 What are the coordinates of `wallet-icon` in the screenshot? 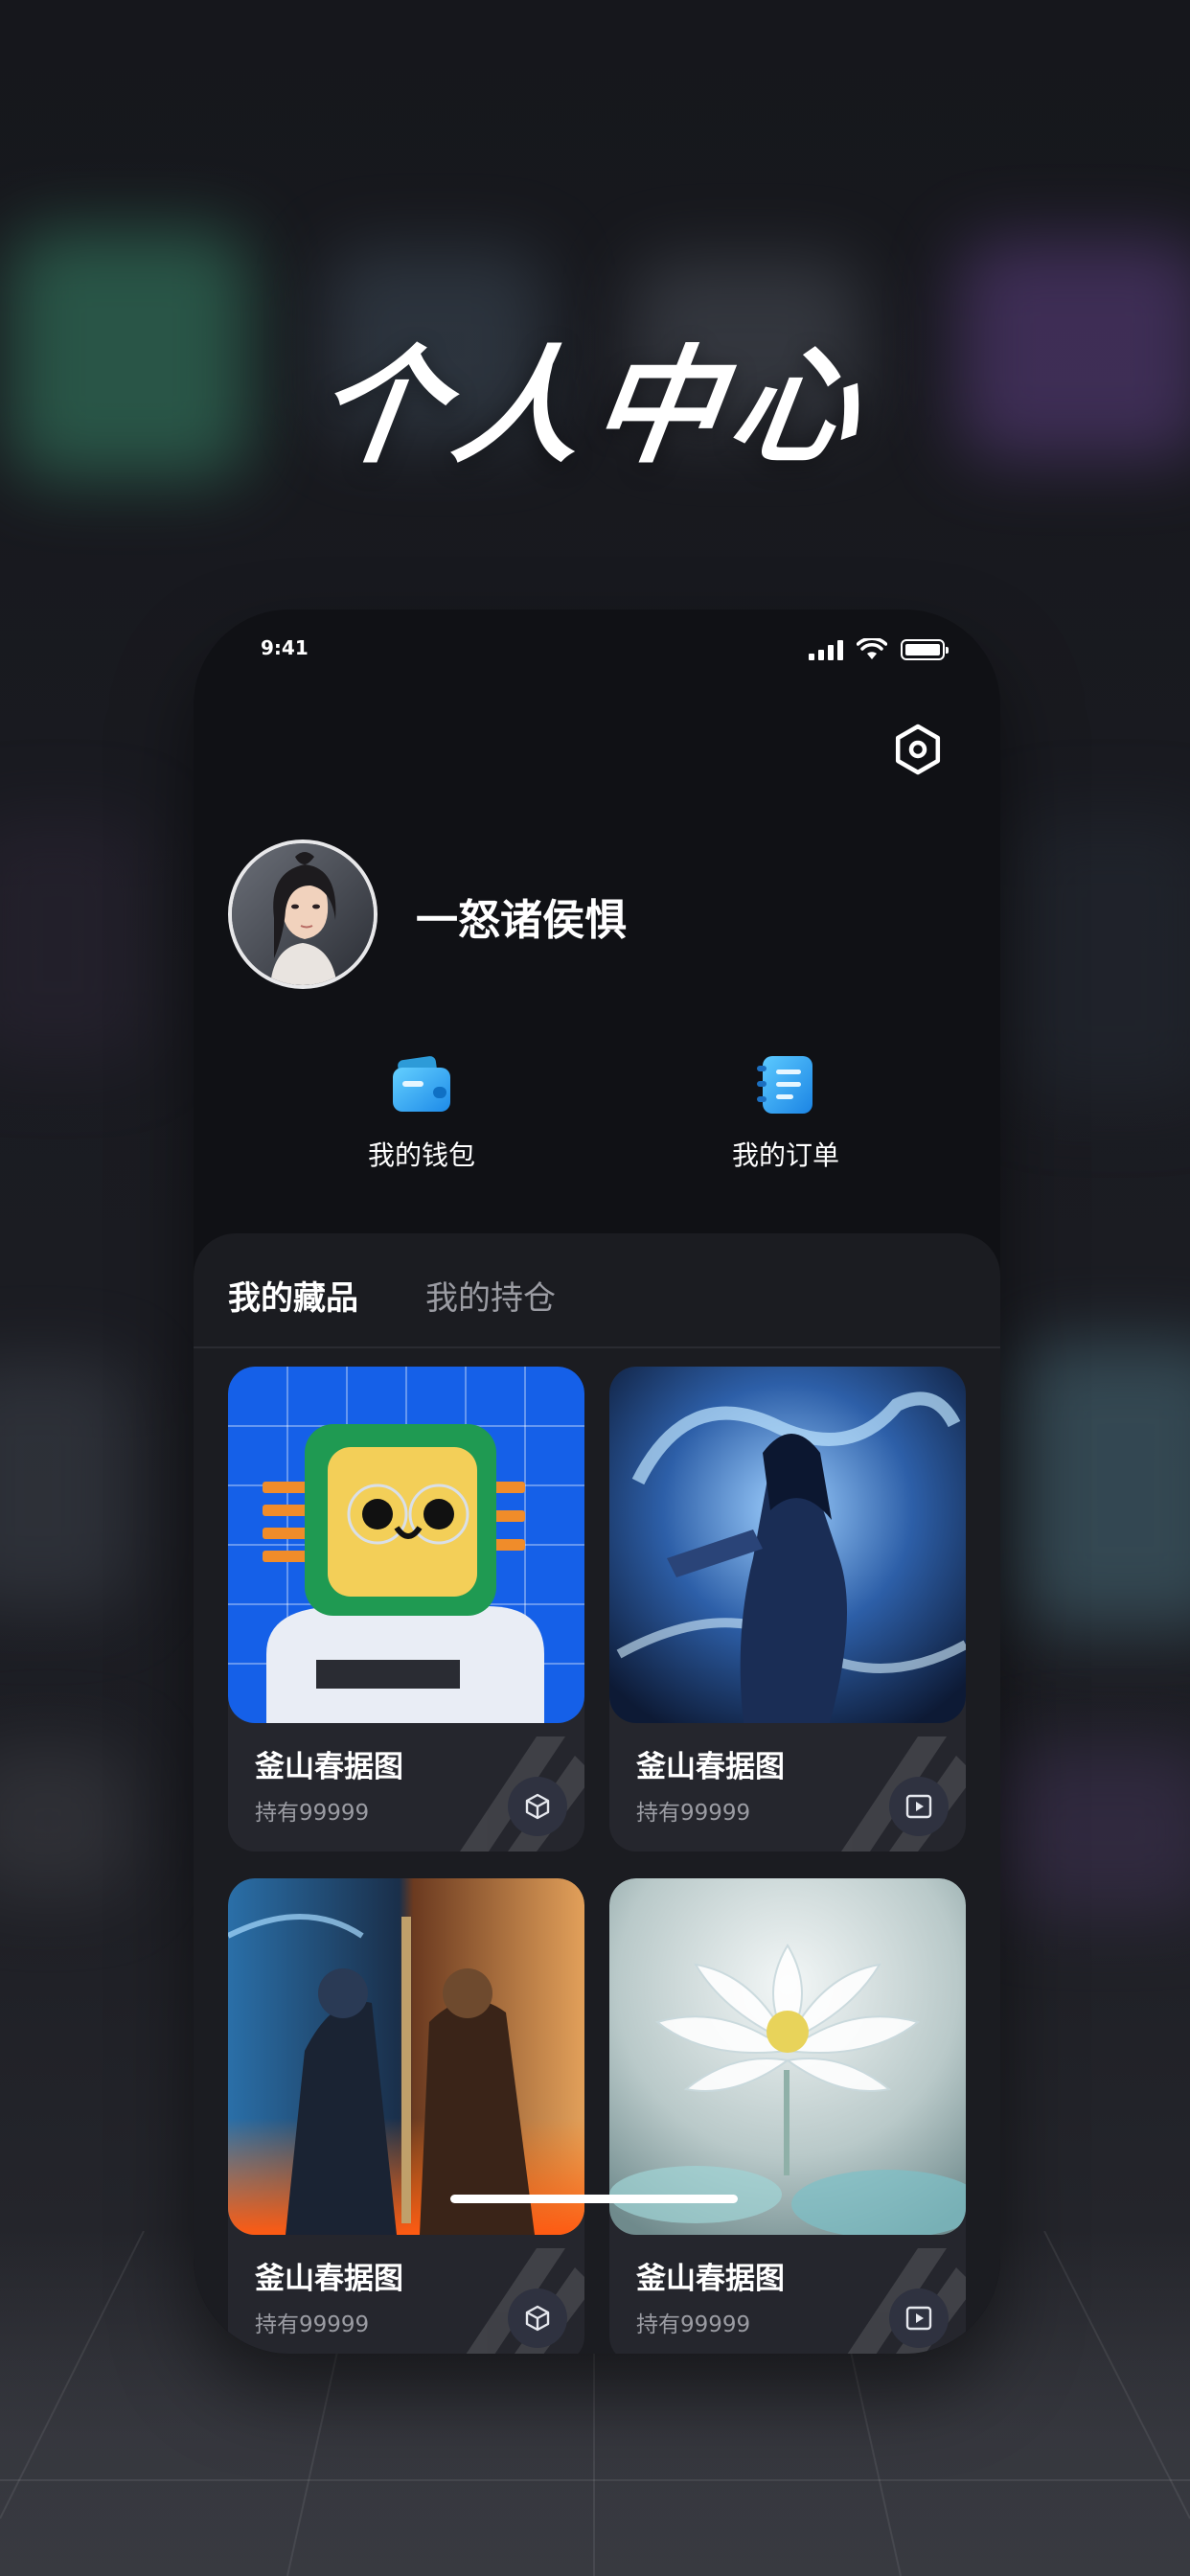 It's located at (421, 1084).